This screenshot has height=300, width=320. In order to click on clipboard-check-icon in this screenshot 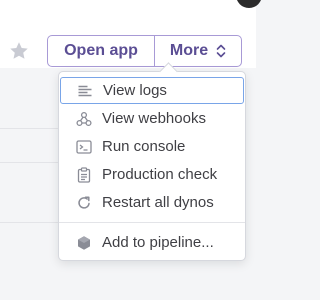, I will do `click(84, 174)`.